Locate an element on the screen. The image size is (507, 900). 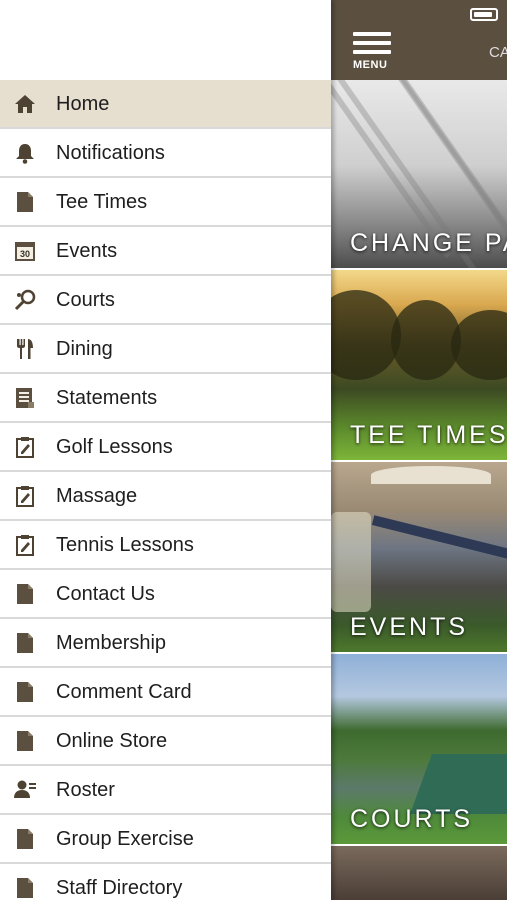
top-bar: MENU CA is located at coordinates (419, 40).